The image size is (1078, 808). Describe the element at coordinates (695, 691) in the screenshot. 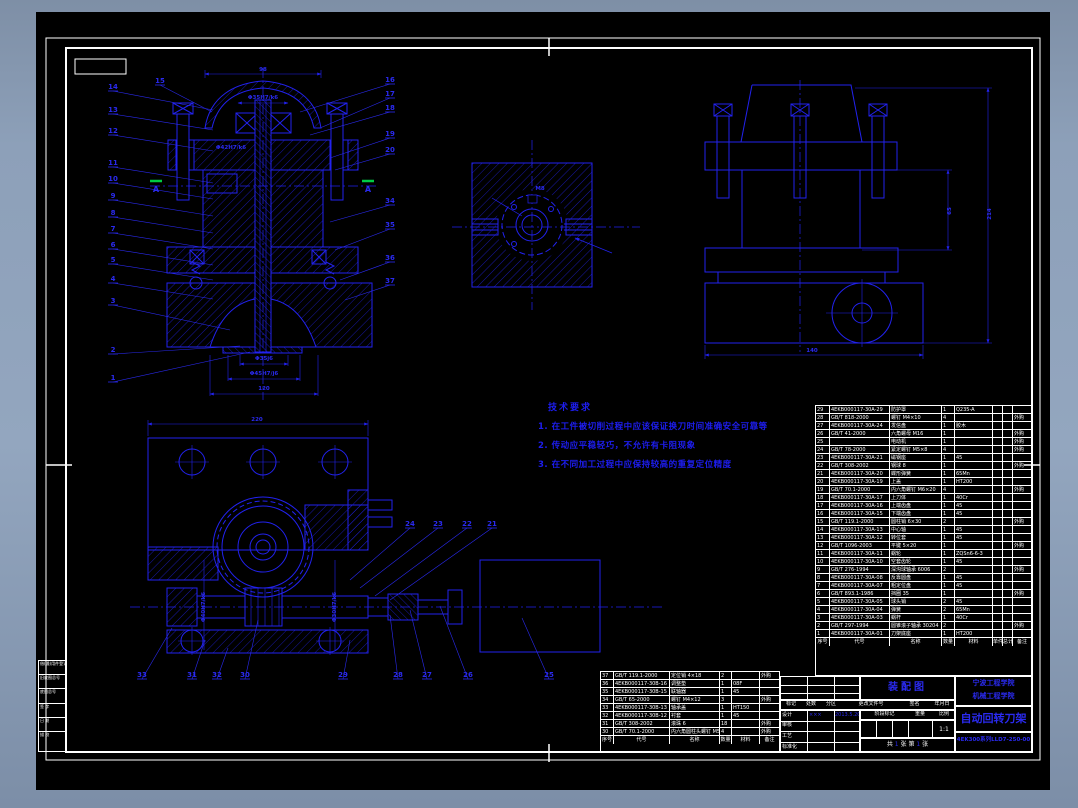

I see `bom2-cell: 联轴器` at that location.